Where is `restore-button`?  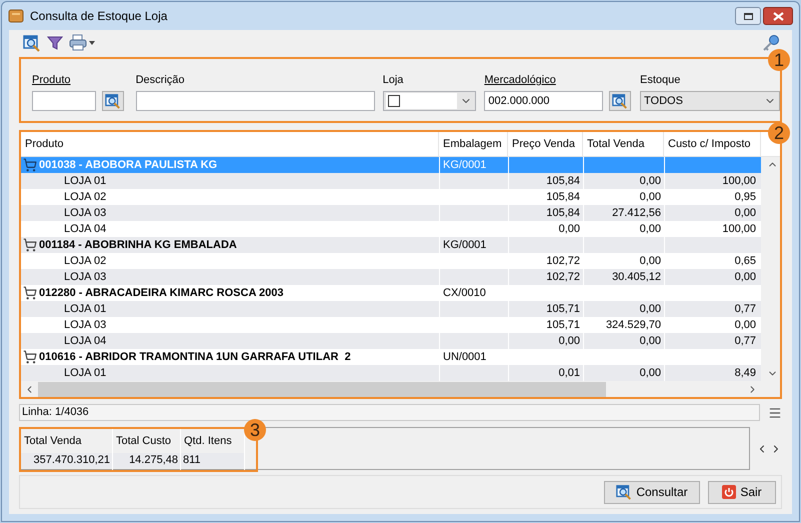 restore-button is located at coordinates (748, 16).